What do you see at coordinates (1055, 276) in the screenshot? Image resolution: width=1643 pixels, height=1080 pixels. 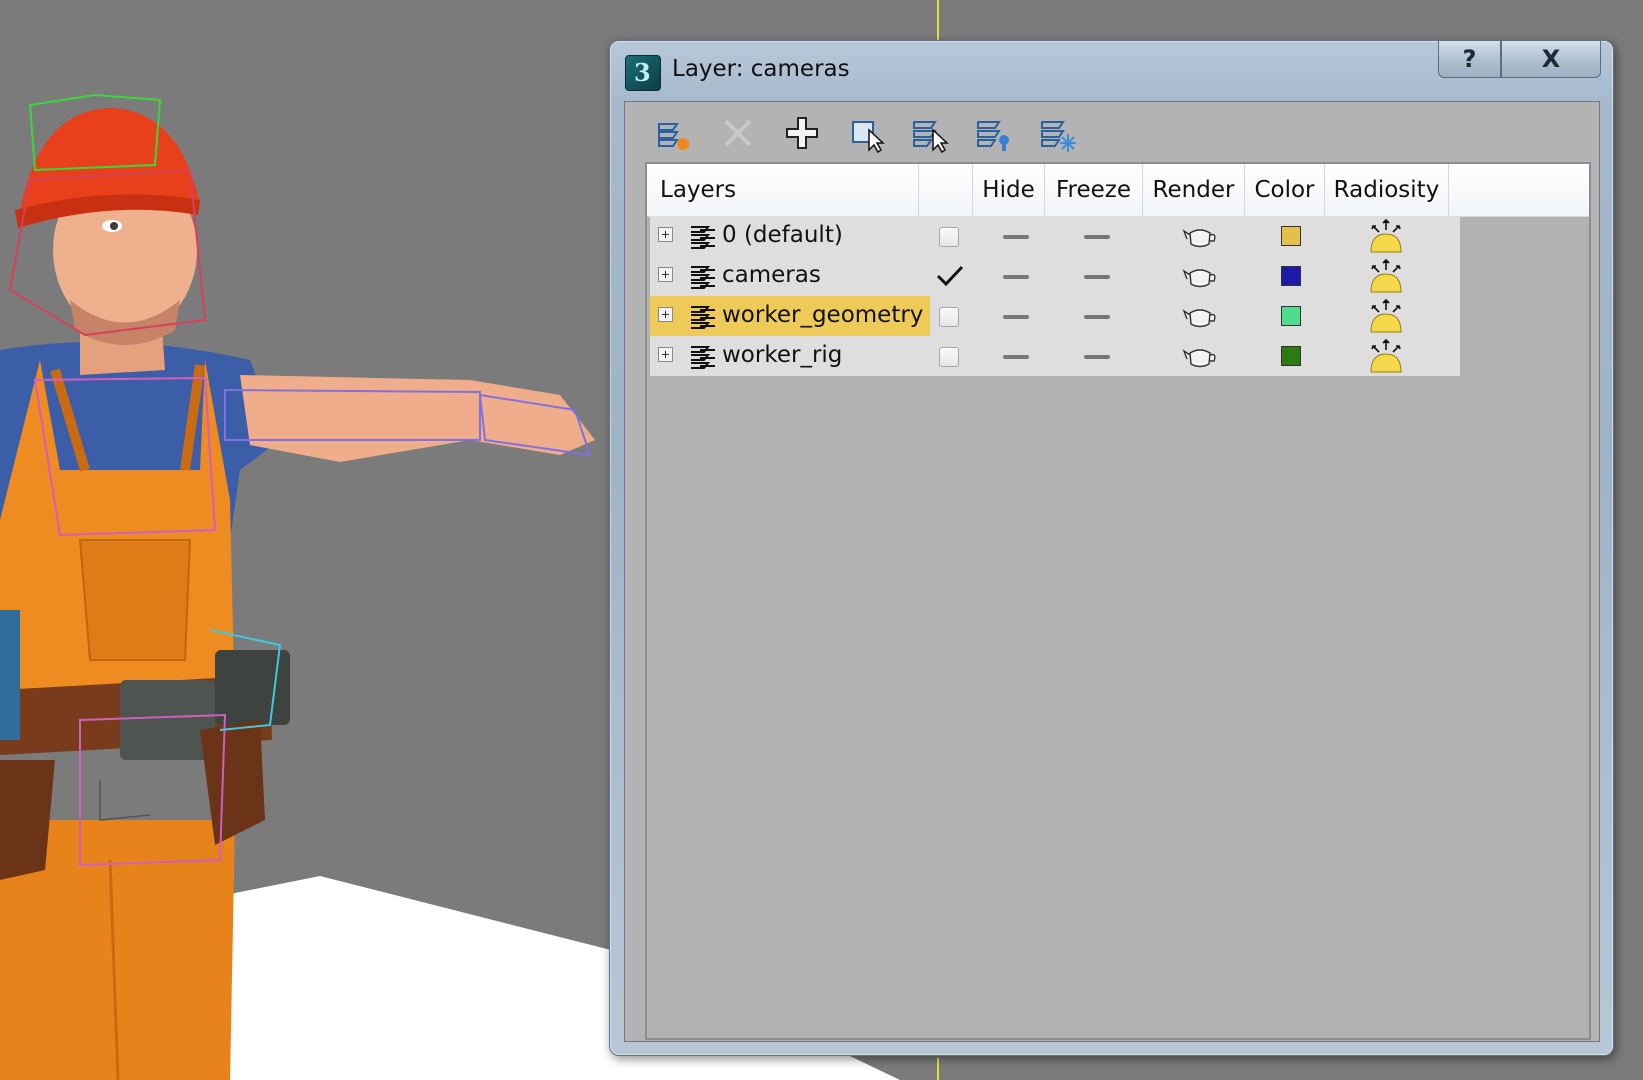 I see `layer-row: cameras` at bounding box center [1055, 276].